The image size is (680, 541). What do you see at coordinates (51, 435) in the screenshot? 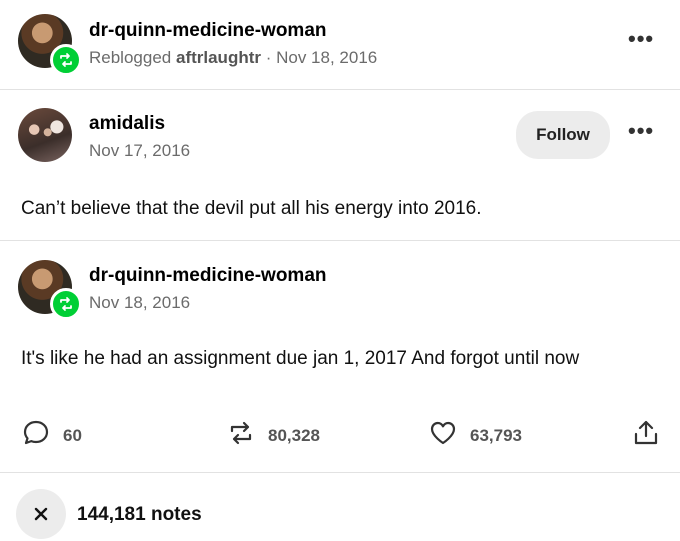
I see `comment-action: 60` at bounding box center [51, 435].